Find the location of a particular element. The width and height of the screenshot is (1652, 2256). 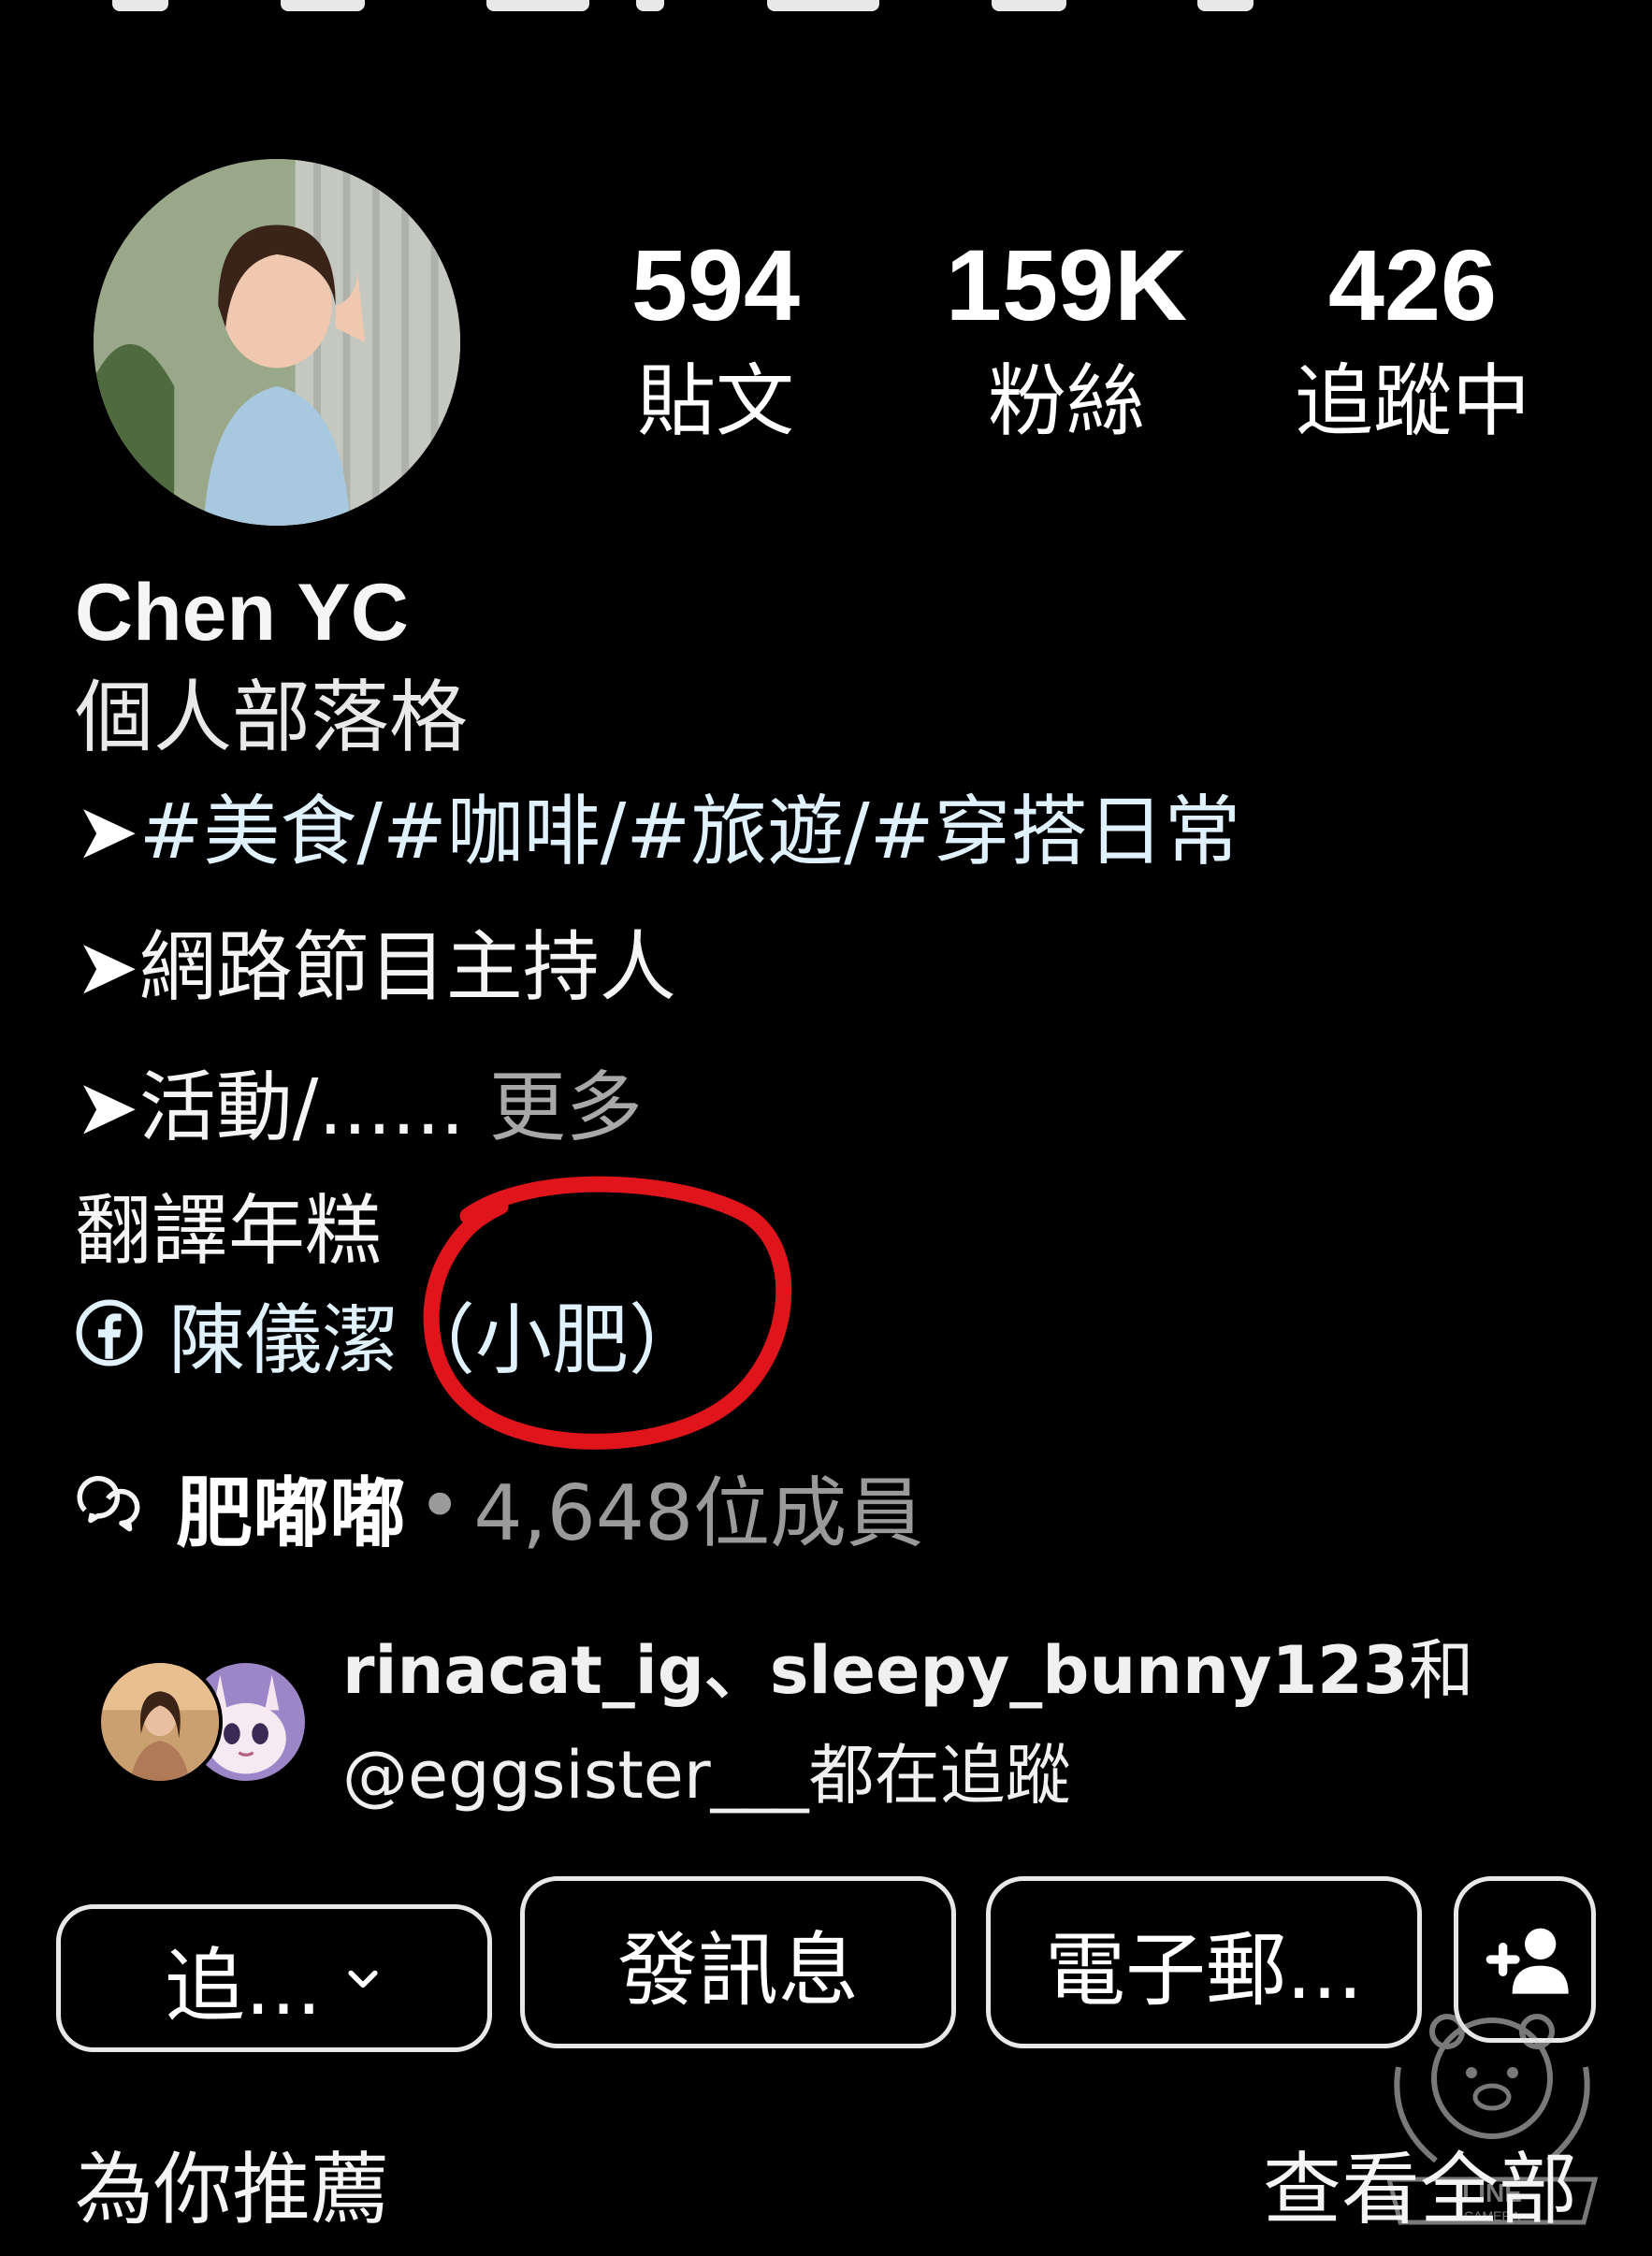

stat-posts: 594 貼文 is located at coordinates (715, 338).